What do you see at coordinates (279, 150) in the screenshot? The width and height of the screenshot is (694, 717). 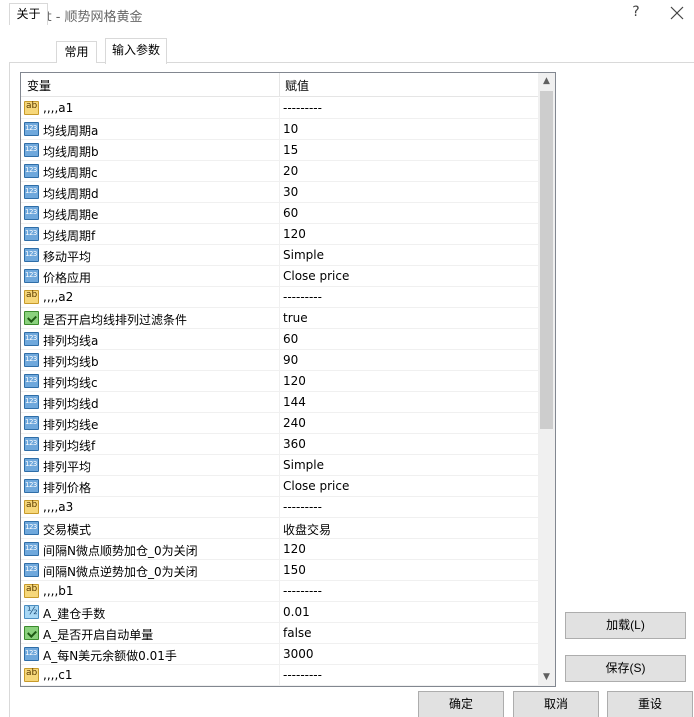 I see `table-row: 均线周期b 15` at bounding box center [279, 150].